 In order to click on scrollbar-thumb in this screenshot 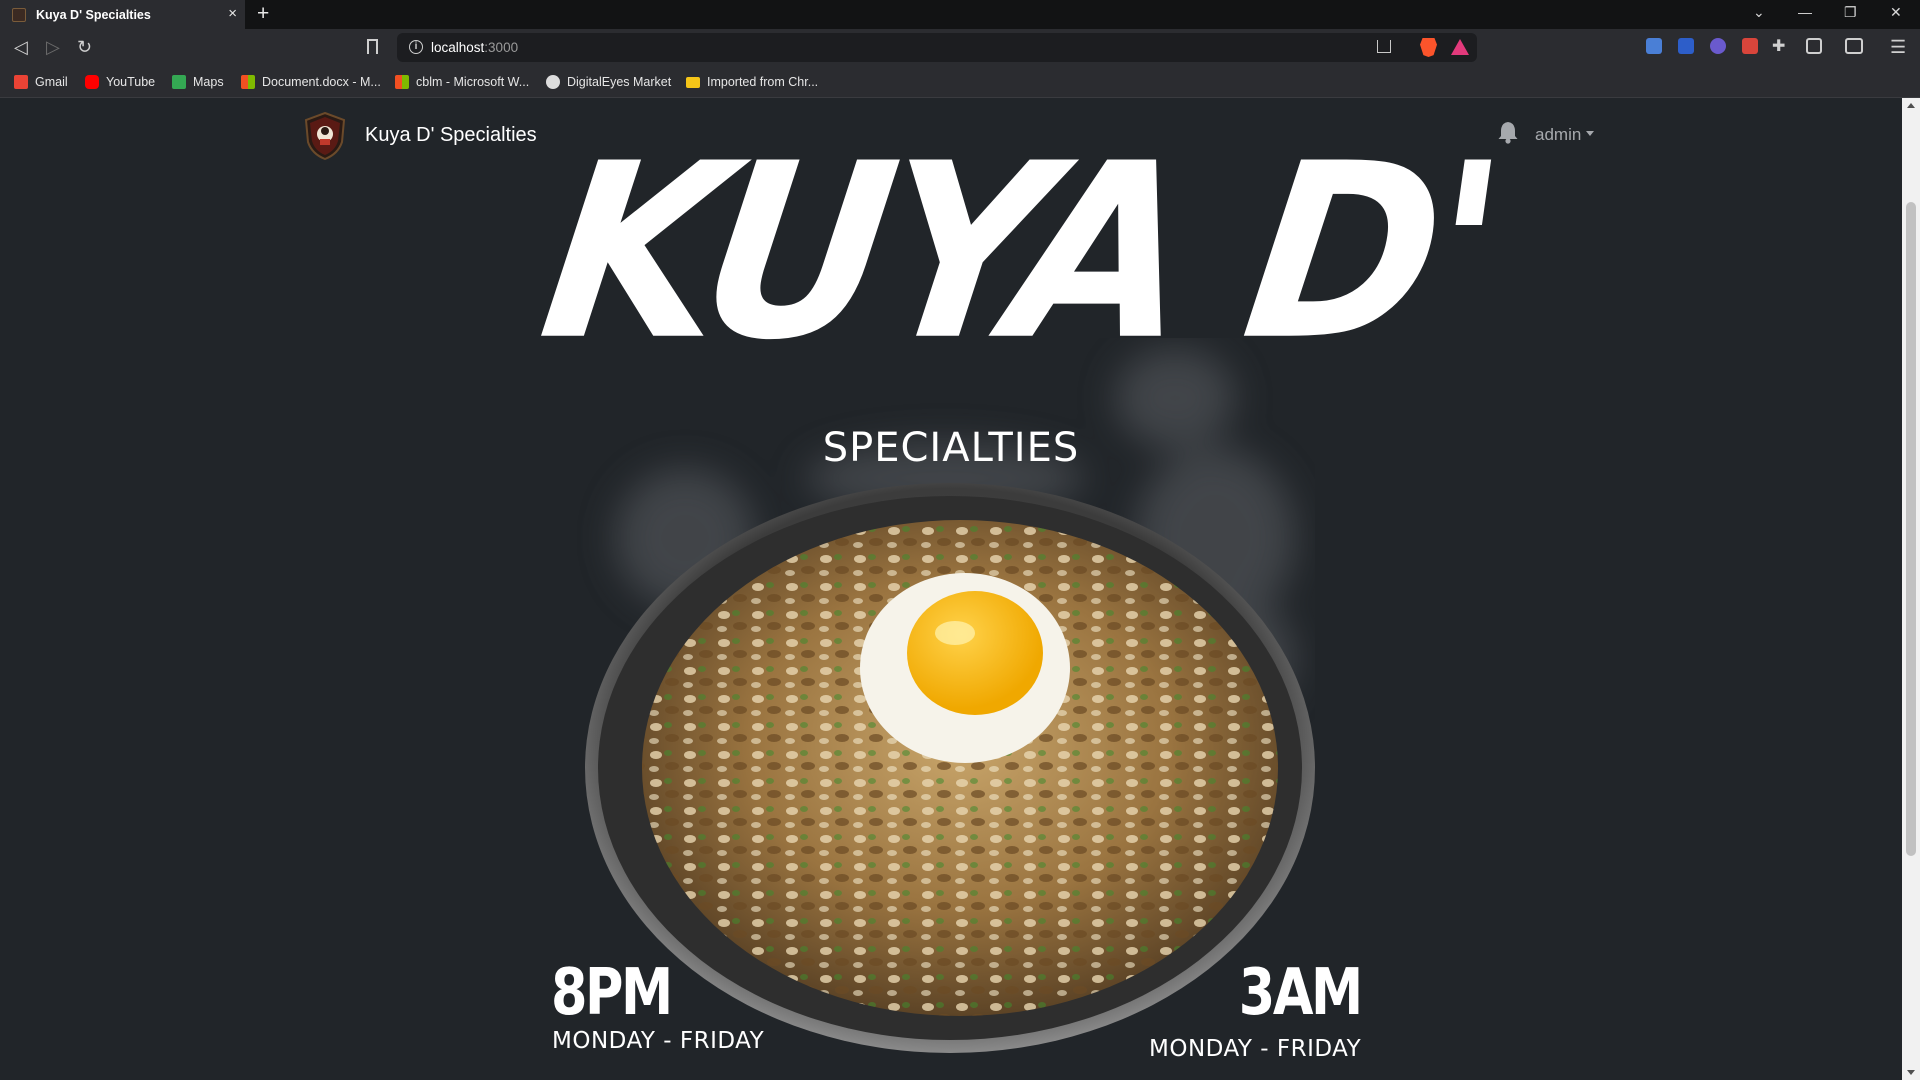, I will do `click(1911, 529)`.